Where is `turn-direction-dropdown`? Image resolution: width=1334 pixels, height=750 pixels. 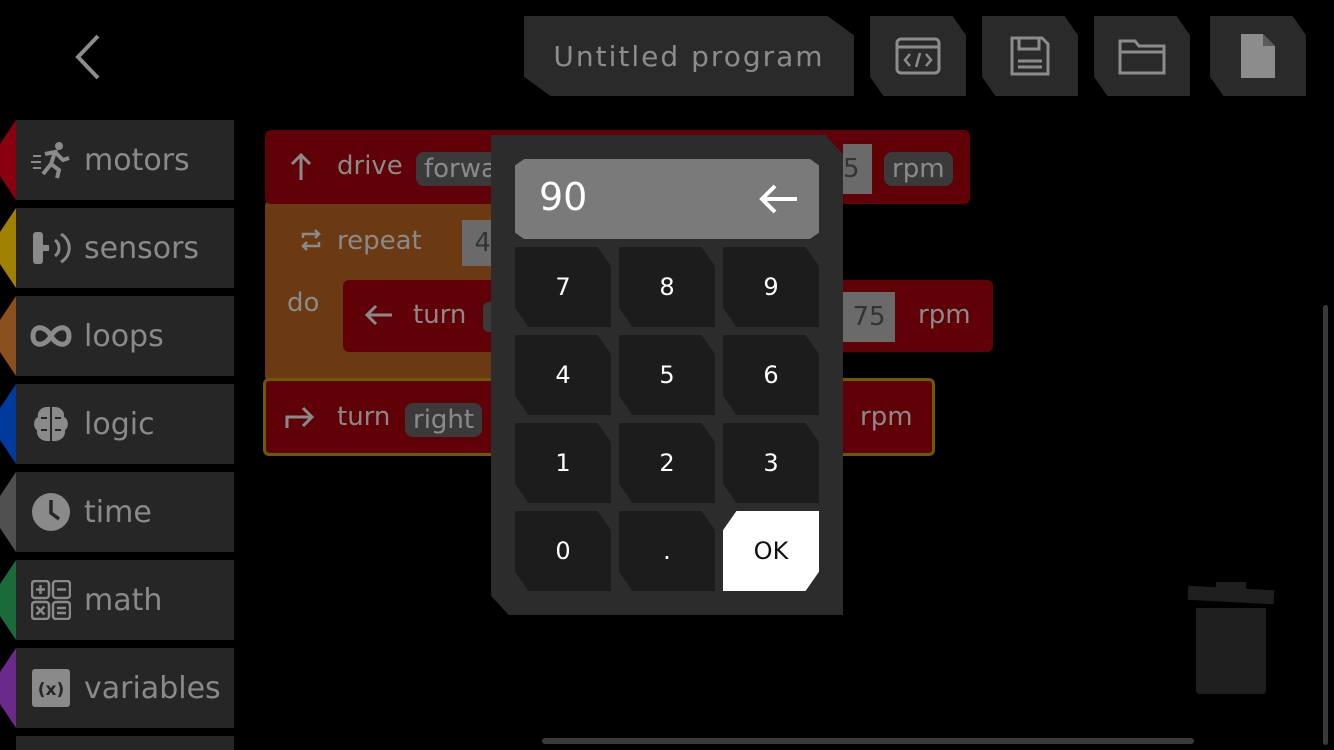 turn-direction-dropdown is located at coordinates (487, 317).